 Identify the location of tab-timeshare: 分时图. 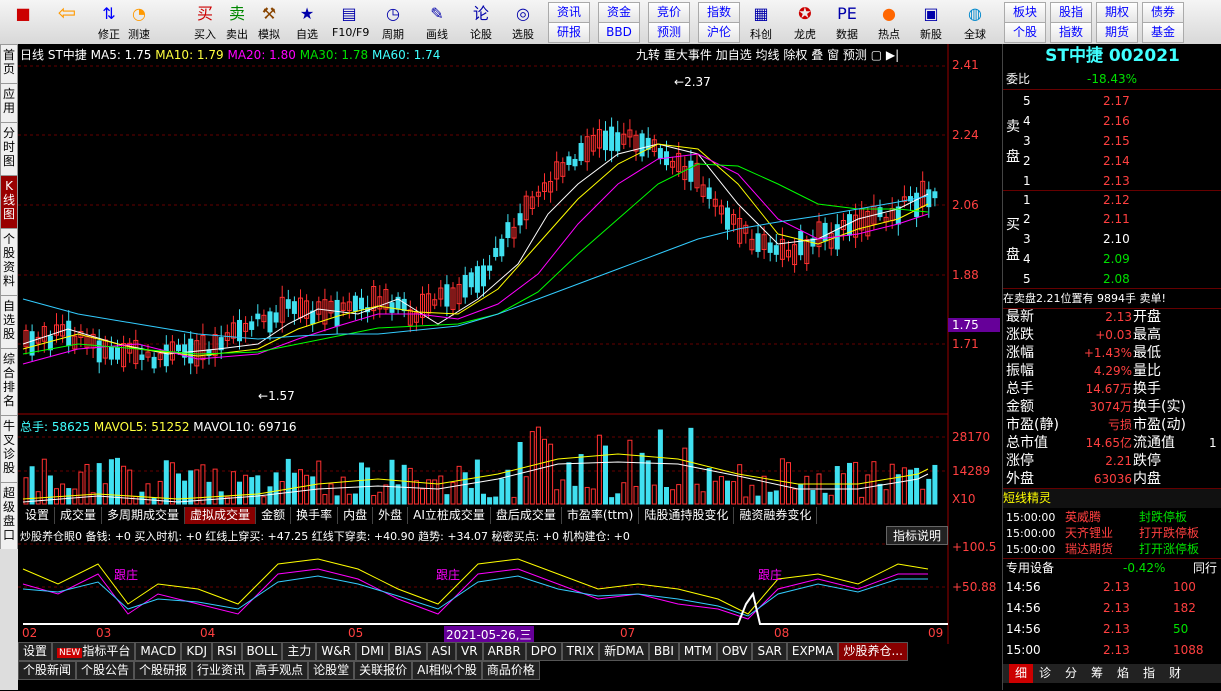
(9, 148).